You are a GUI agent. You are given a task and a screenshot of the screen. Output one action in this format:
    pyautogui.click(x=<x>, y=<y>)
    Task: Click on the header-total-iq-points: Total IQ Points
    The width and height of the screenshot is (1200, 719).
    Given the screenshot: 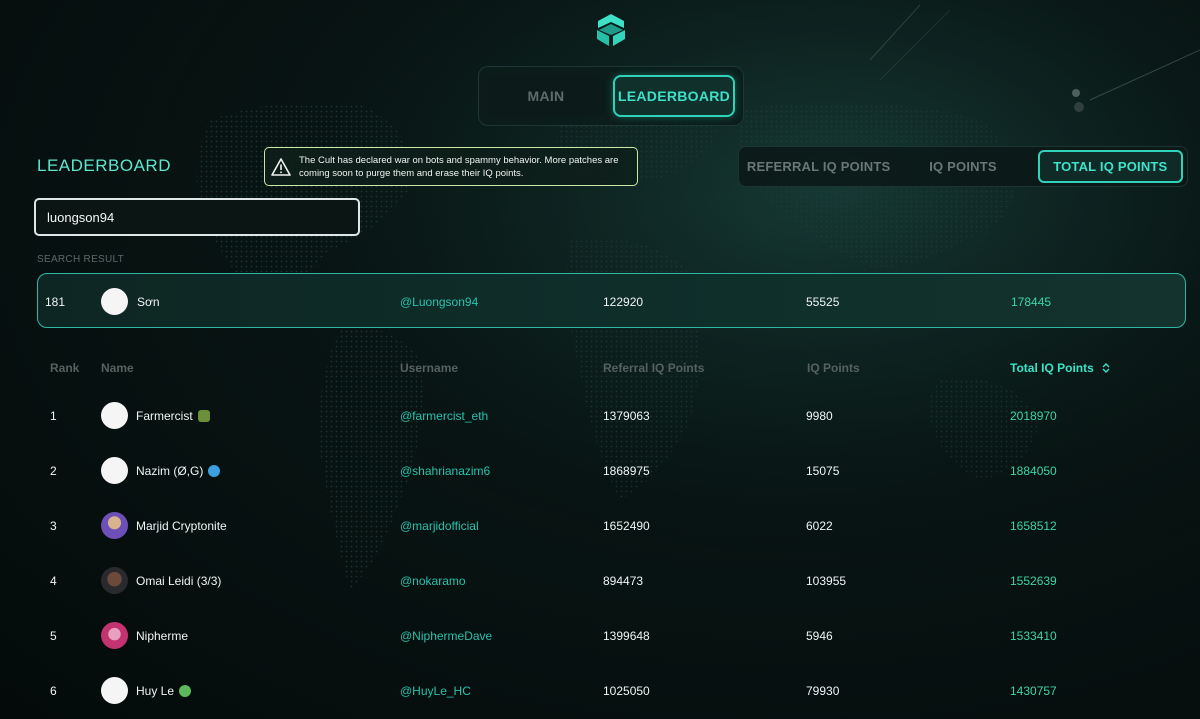 What is the action you would take?
    pyautogui.click(x=1060, y=368)
    